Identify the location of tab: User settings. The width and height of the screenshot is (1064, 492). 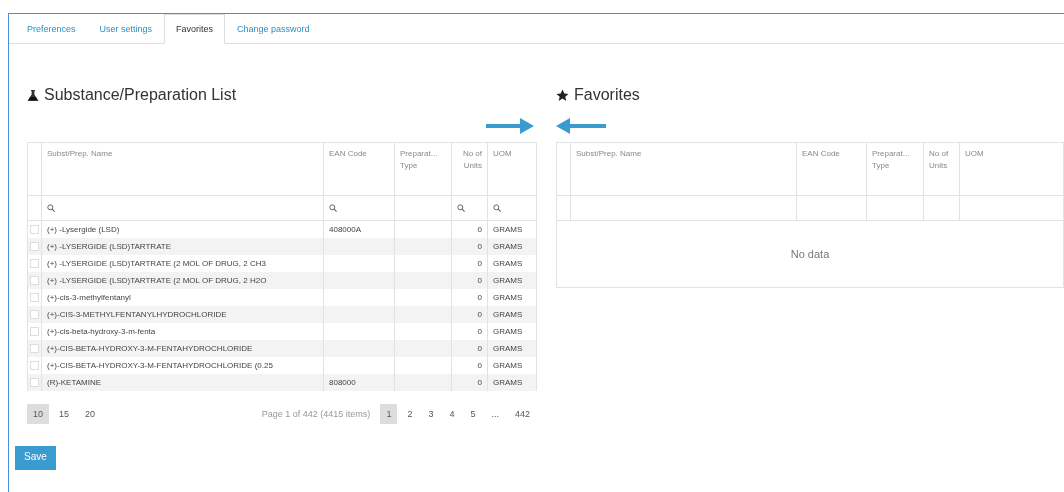
(126, 29).